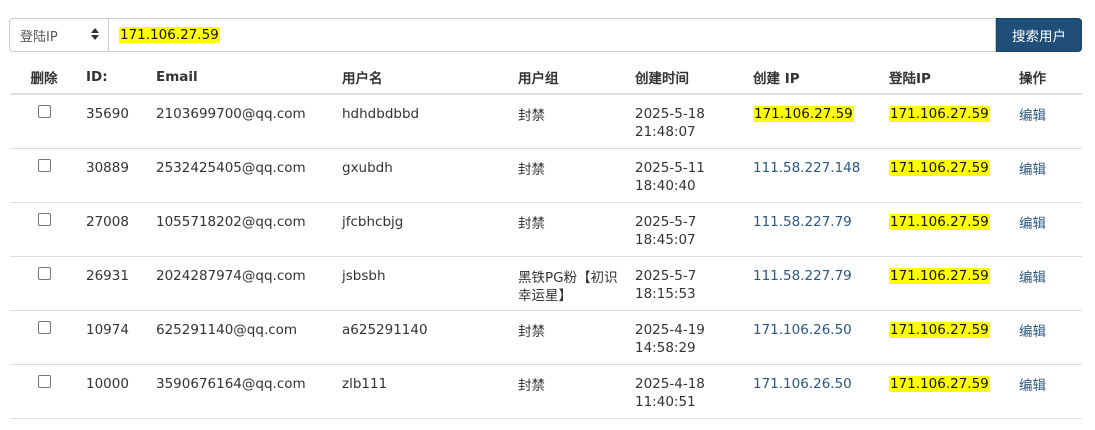 Image resolution: width=1095 pixels, height=430 pixels. What do you see at coordinates (422, 77) in the screenshot?
I see `header-username: 用户名` at bounding box center [422, 77].